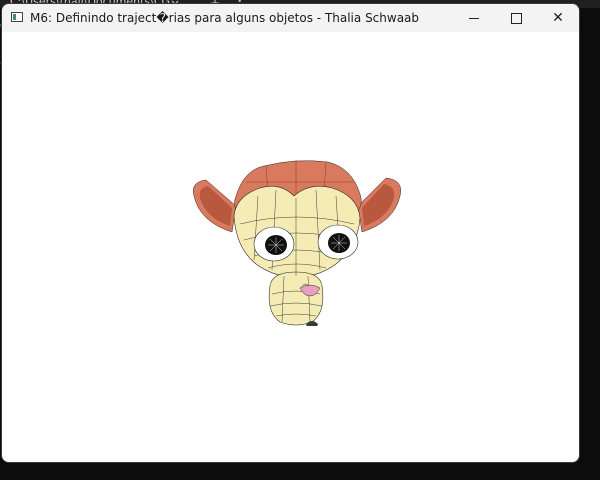  I want to click on app-window-icon, so click(17, 17).